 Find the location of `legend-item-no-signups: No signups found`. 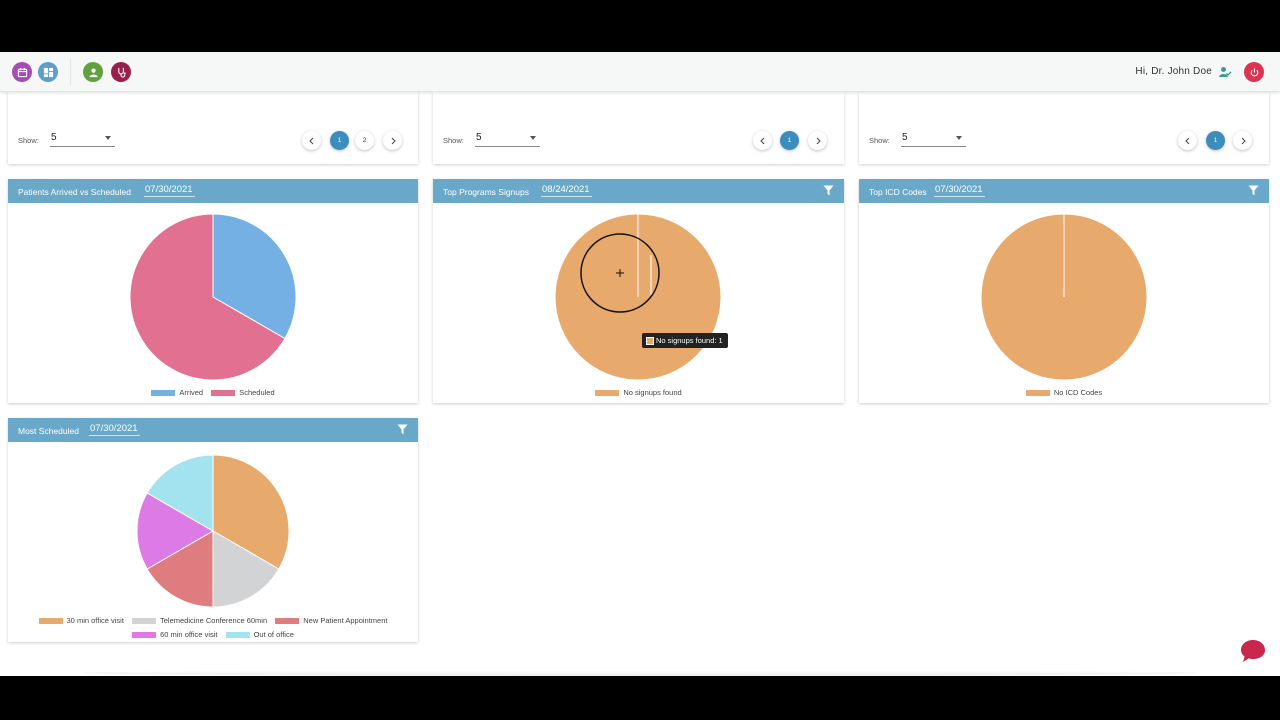

legend-item-no-signups: No signups found is located at coordinates (638, 392).